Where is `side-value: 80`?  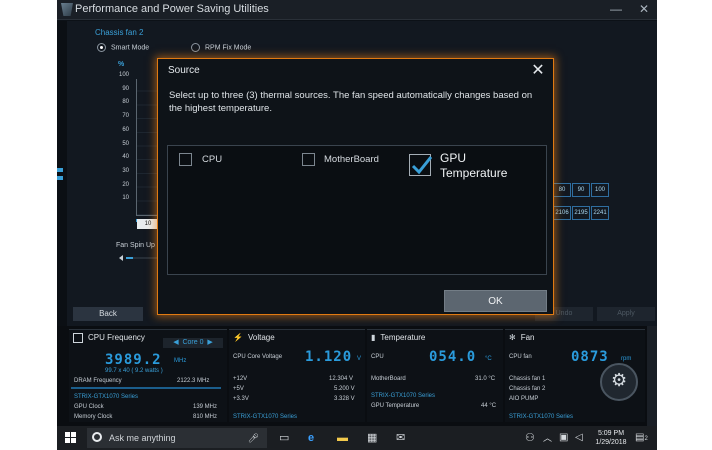
side-value: 80 is located at coordinates (562, 190).